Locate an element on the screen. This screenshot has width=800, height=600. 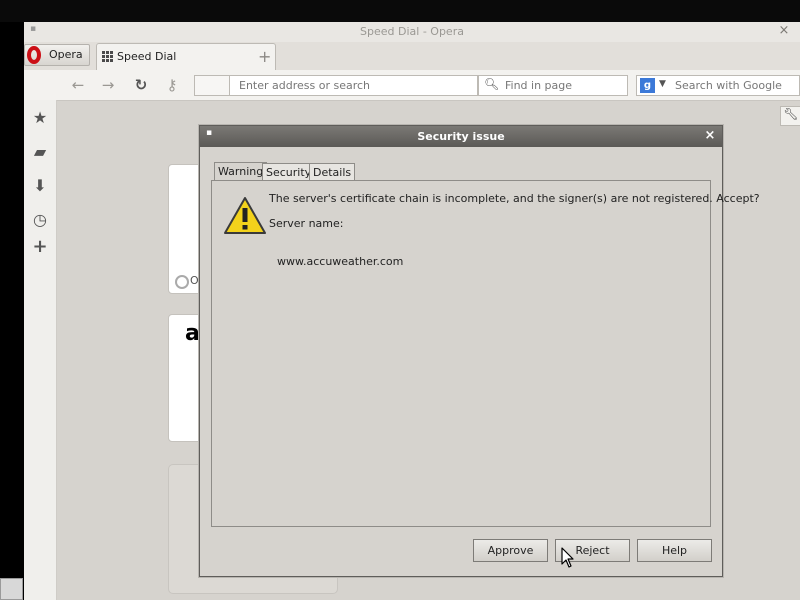
find-placeholder: Find in page is located at coordinates (539, 85).